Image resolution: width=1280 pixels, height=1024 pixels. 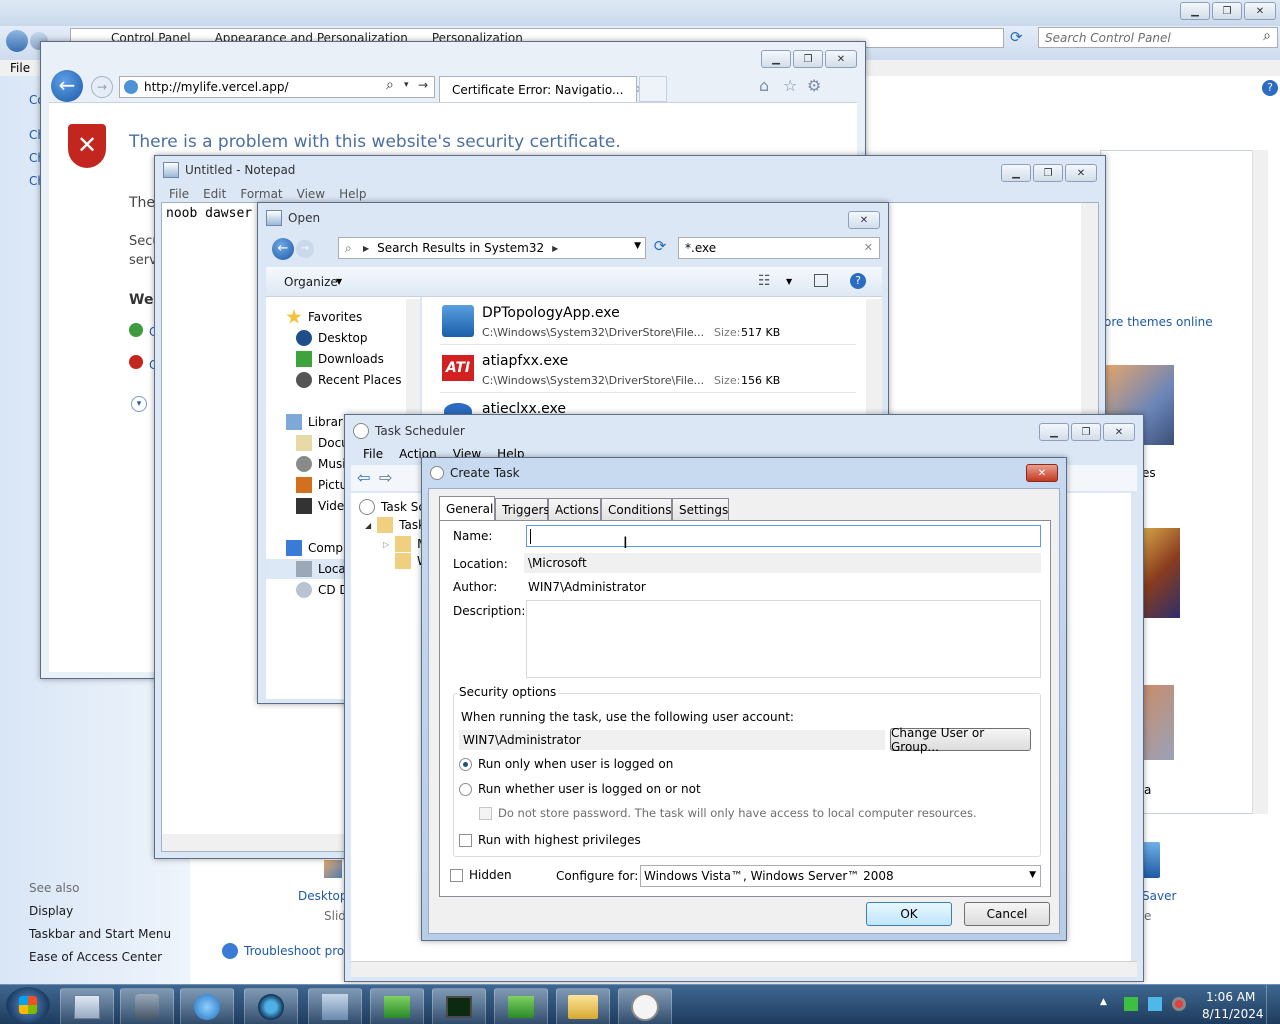 I want to click on expand-arrow-icon: ◢, so click(x=368, y=525).